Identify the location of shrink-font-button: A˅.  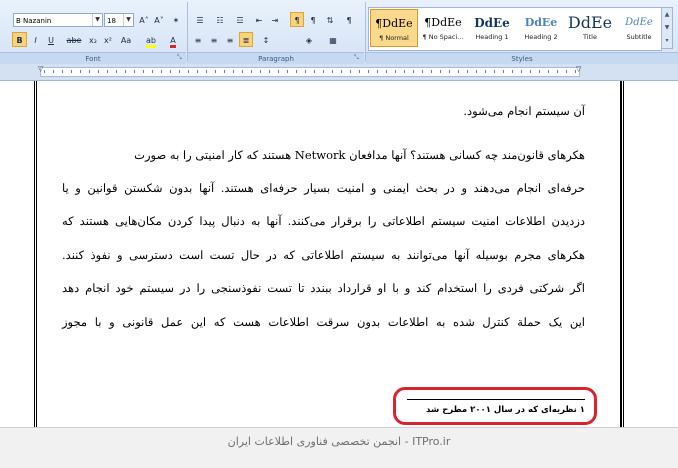
(159, 19).